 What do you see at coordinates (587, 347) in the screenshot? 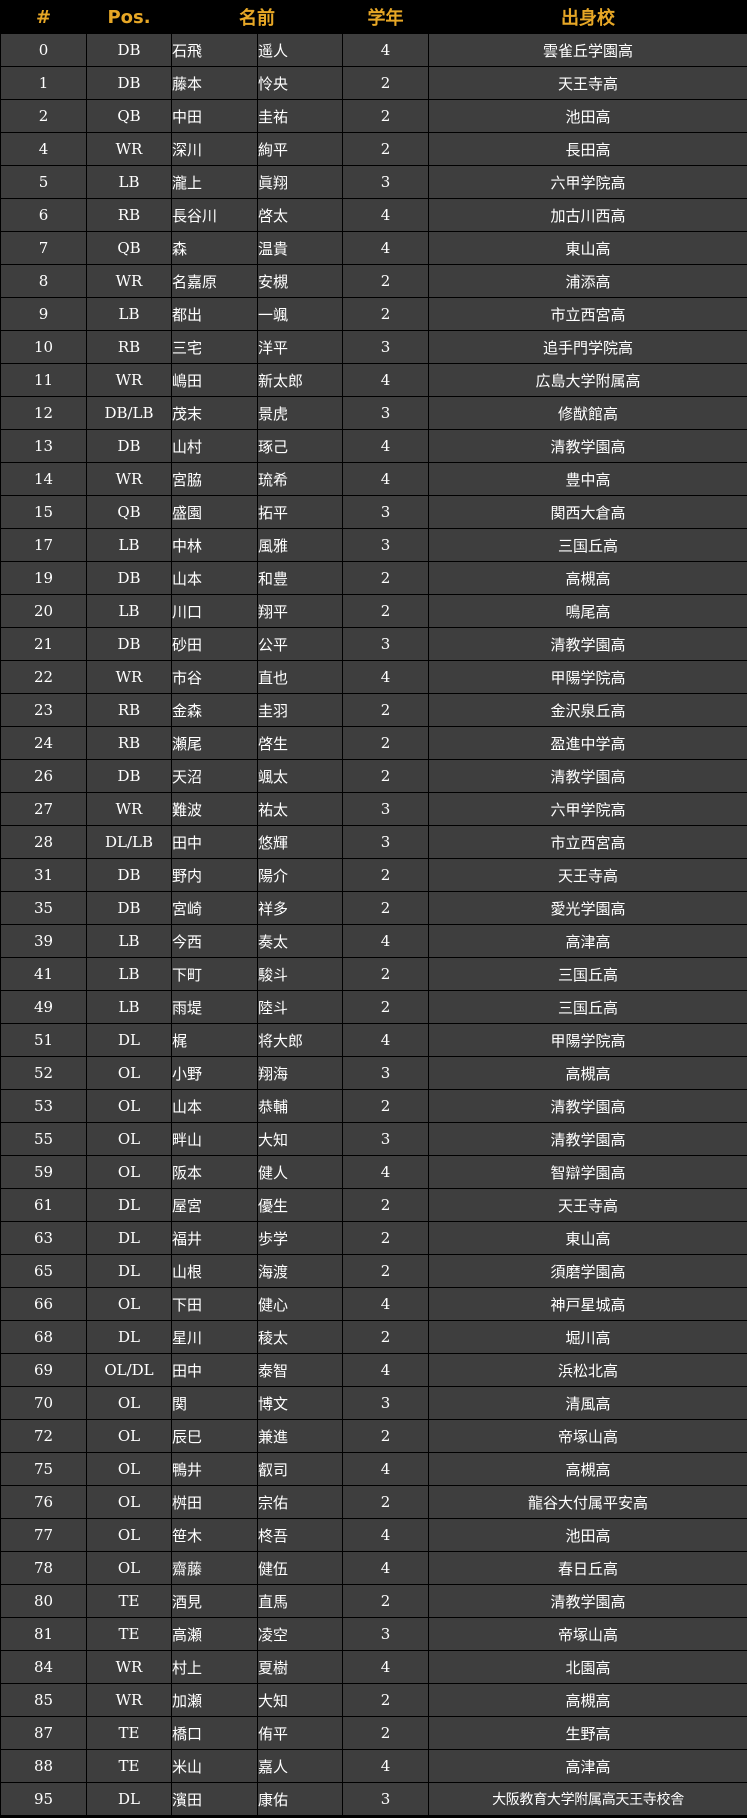
I see `player-school: 追手門学院高` at bounding box center [587, 347].